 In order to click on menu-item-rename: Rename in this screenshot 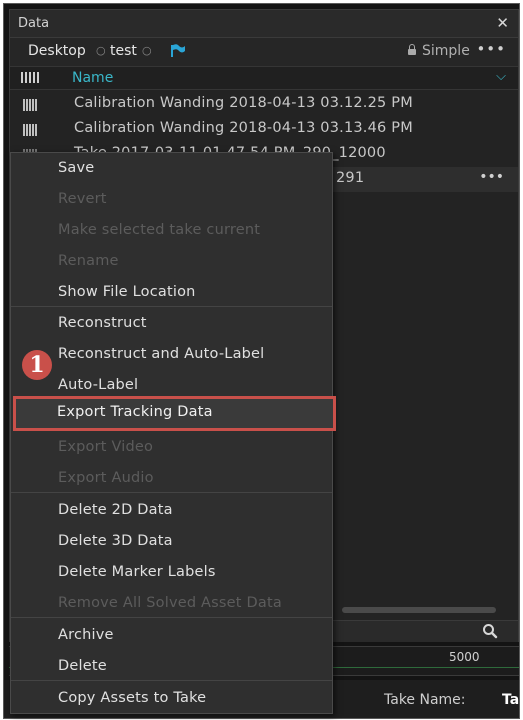, I will do `click(171, 261)`.